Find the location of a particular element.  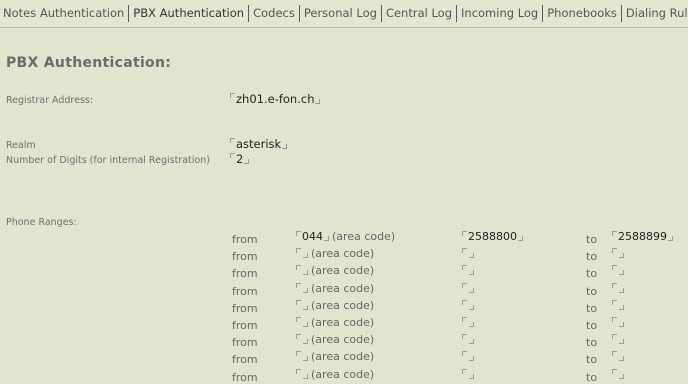

registrar-address-value: zh01.e-fon.ch is located at coordinates (275, 99).